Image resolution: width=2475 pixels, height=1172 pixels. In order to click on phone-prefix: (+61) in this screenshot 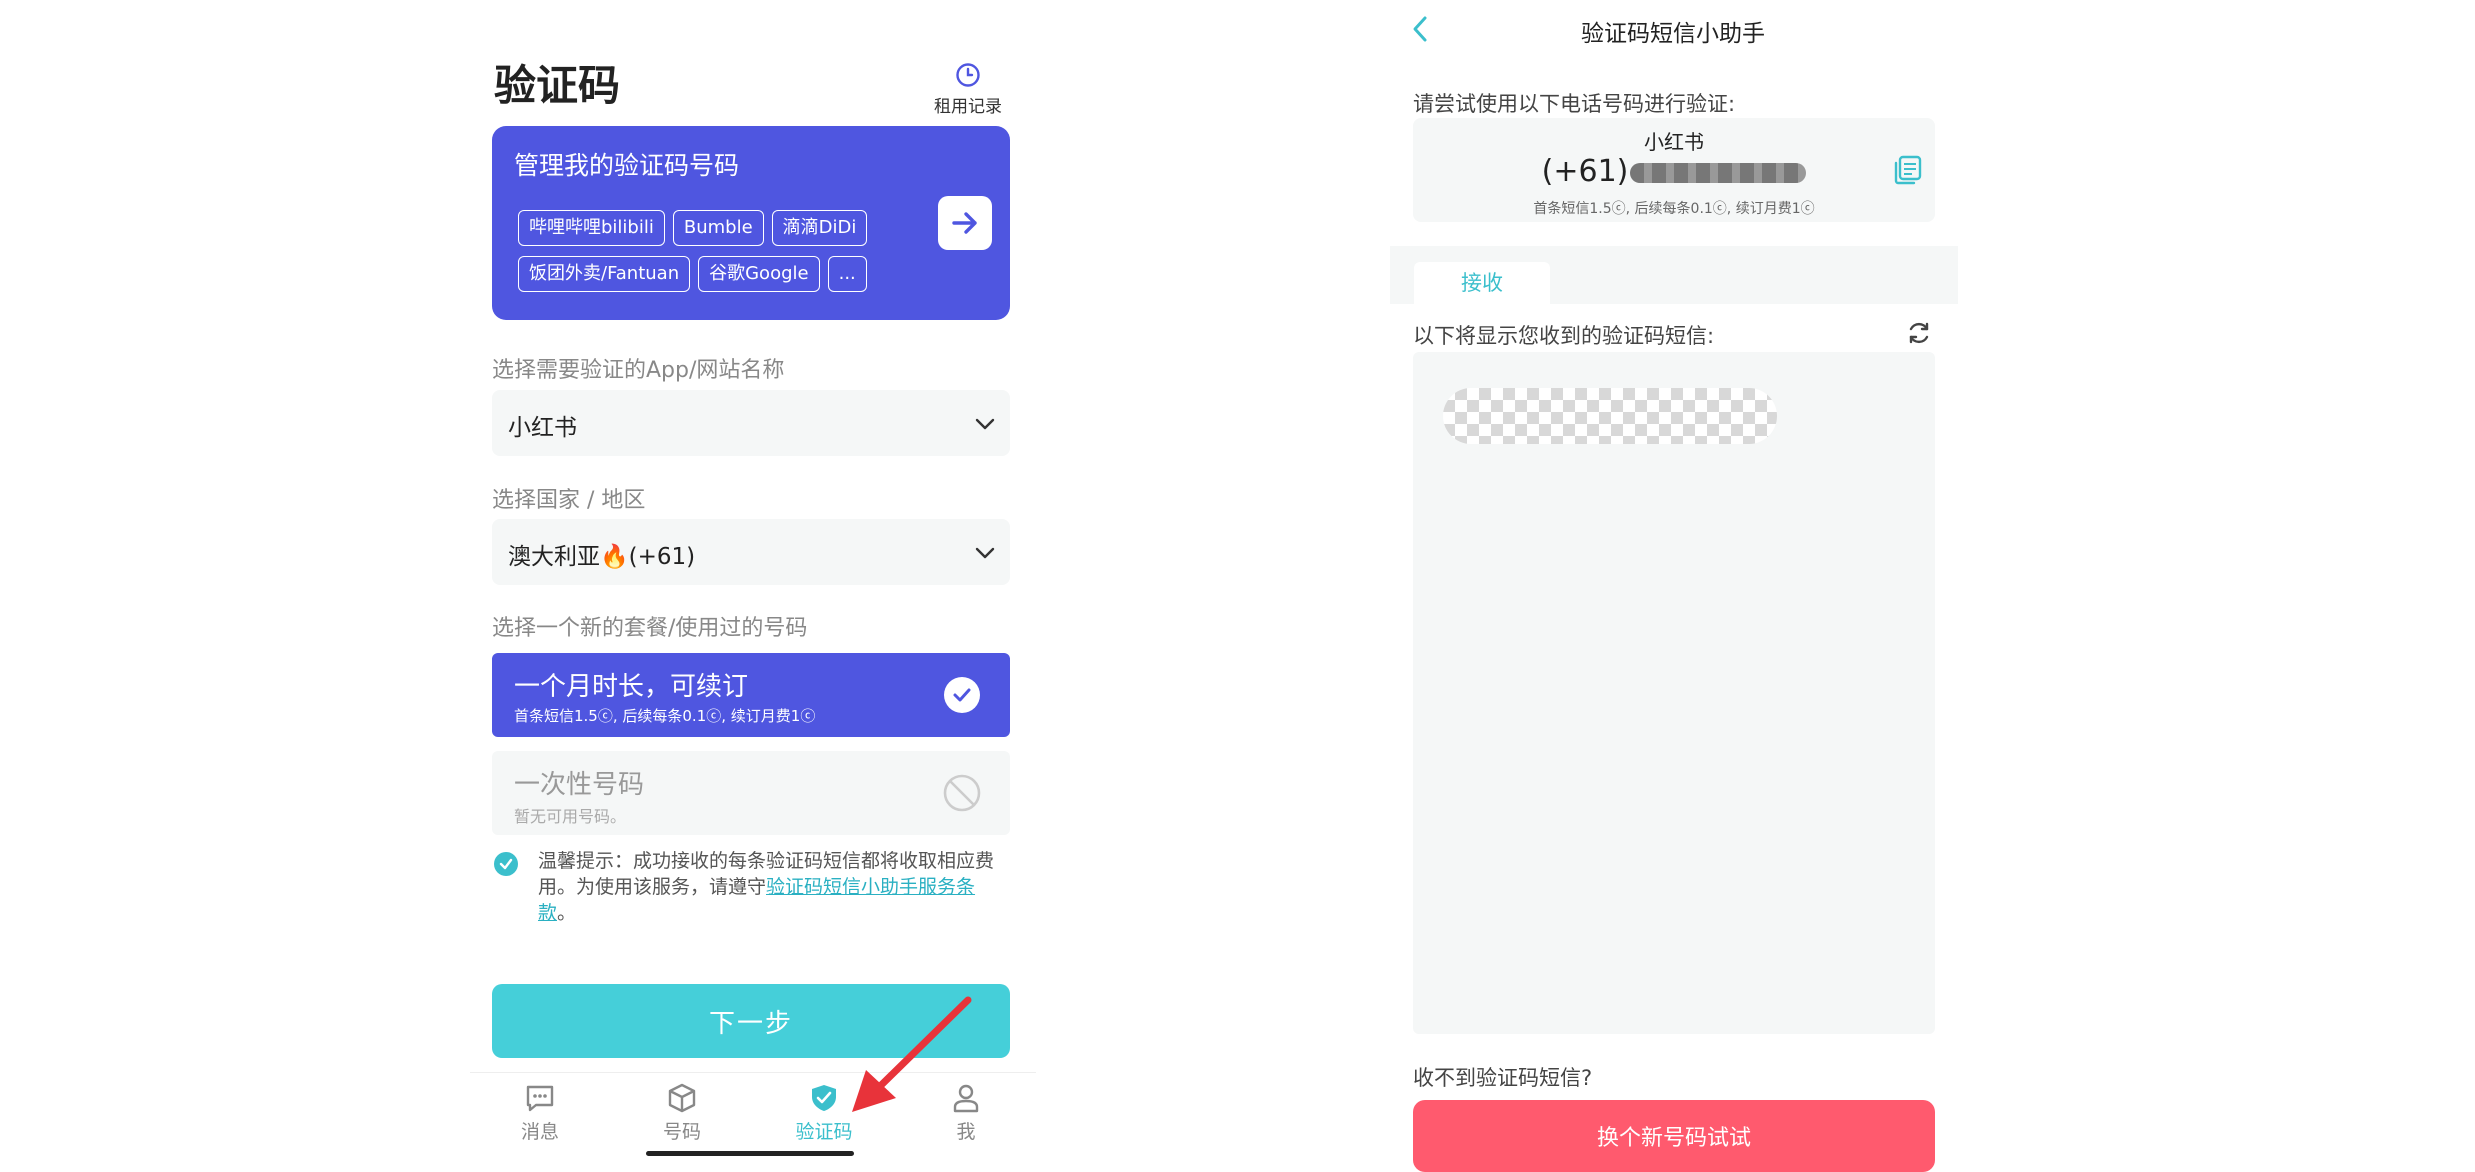, I will do `click(1585, 171)`.